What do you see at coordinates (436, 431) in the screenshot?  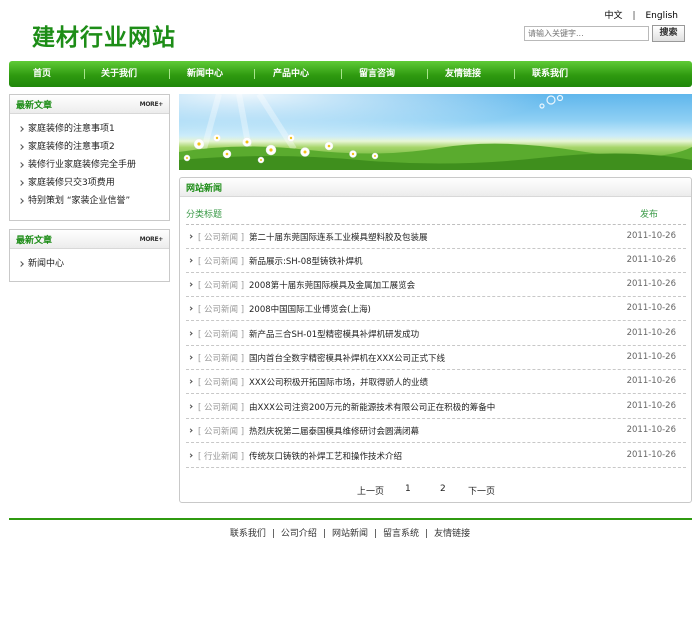 I see `table-row: [ 公司新闻 ] 热烈庆祝第二届泰国模具维修研讨会圆满闭幕 2011-10-26` at bounding box center [436, 431].